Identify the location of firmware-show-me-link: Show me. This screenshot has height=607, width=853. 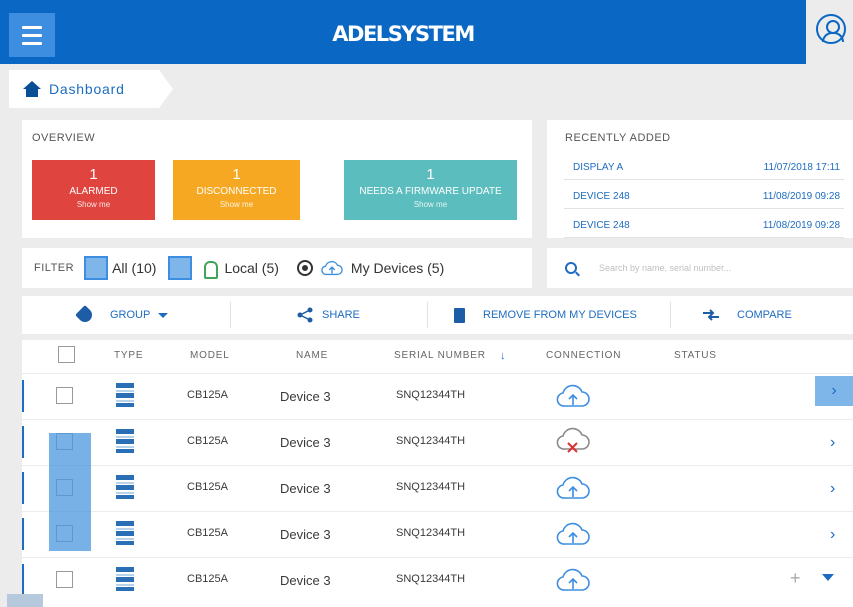
(430, 204).